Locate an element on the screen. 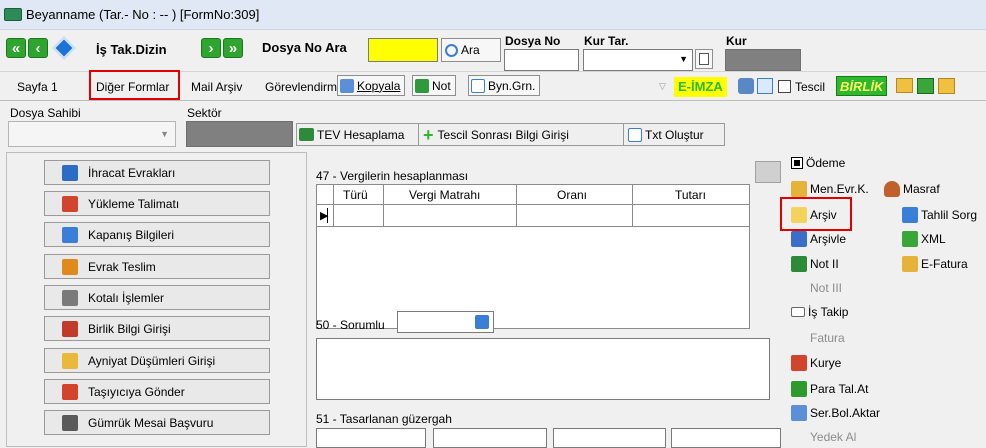 The height and width of the screenshot is (448, 986). shield-icon is located at coordinates (746, 86).